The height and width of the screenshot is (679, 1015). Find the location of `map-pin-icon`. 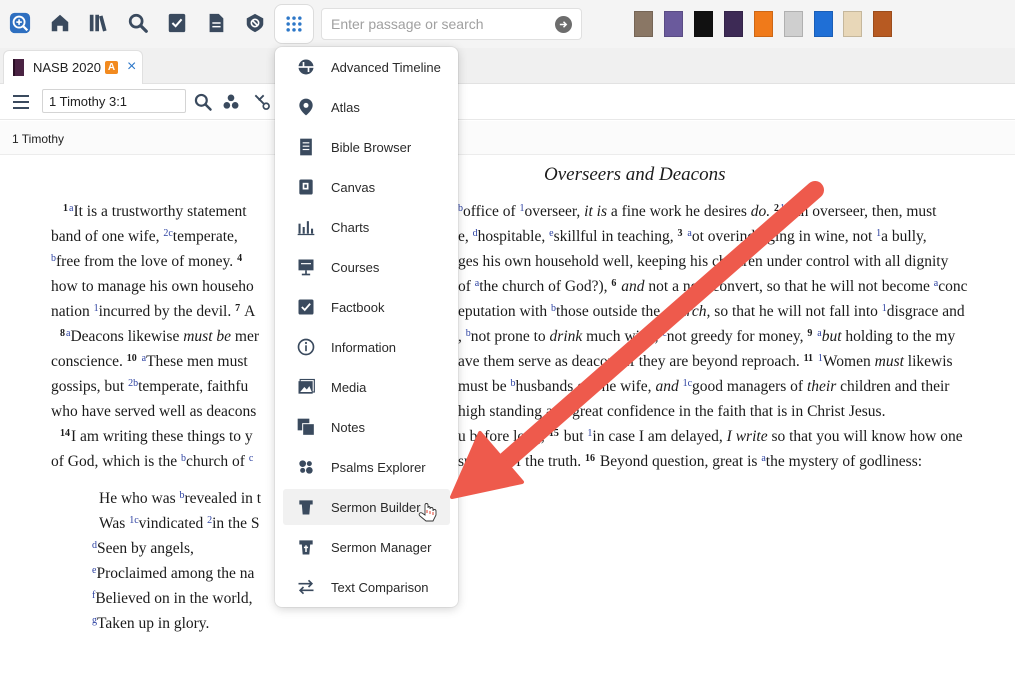

map-pin-icon is located at coordinates (306, 107).